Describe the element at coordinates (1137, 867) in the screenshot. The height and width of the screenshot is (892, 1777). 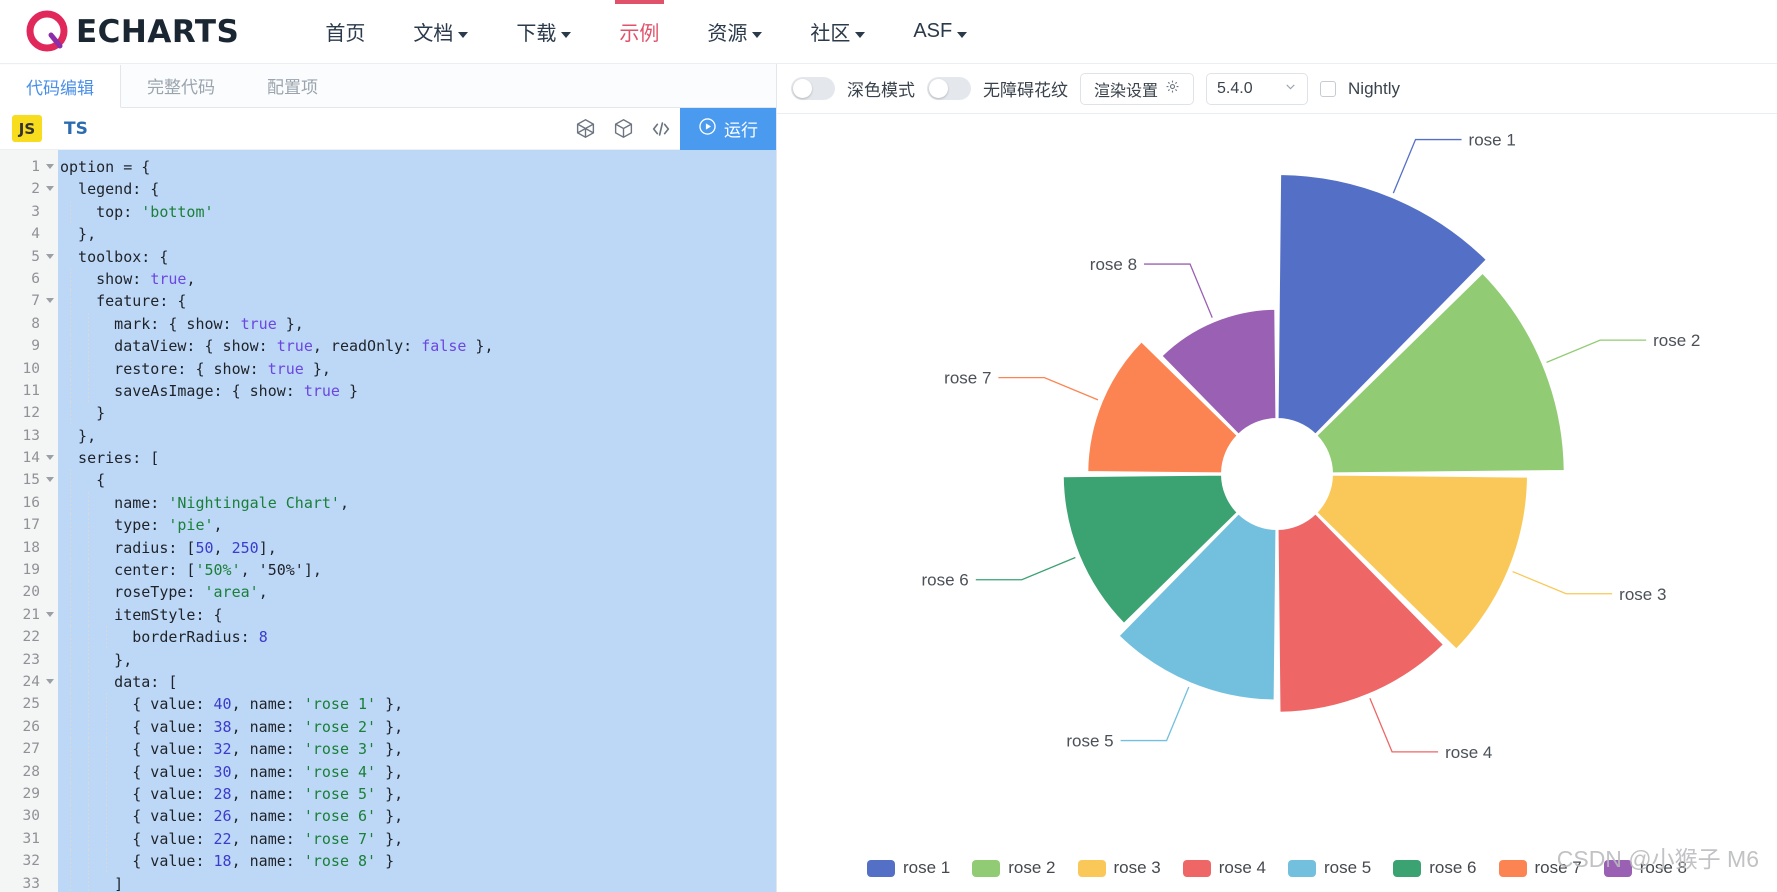
I see `legend-label: rose 3` at that location.